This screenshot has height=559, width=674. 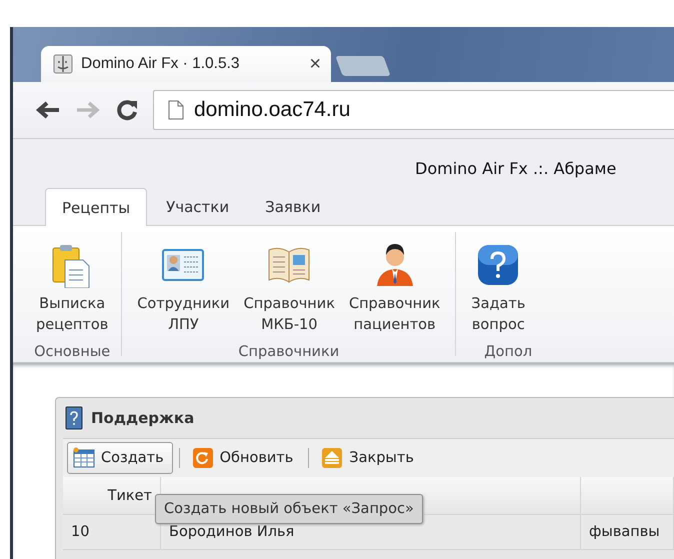 I want to click on app-title: Domino Air Fx .:. Абраме, so click(x=516, y=169).